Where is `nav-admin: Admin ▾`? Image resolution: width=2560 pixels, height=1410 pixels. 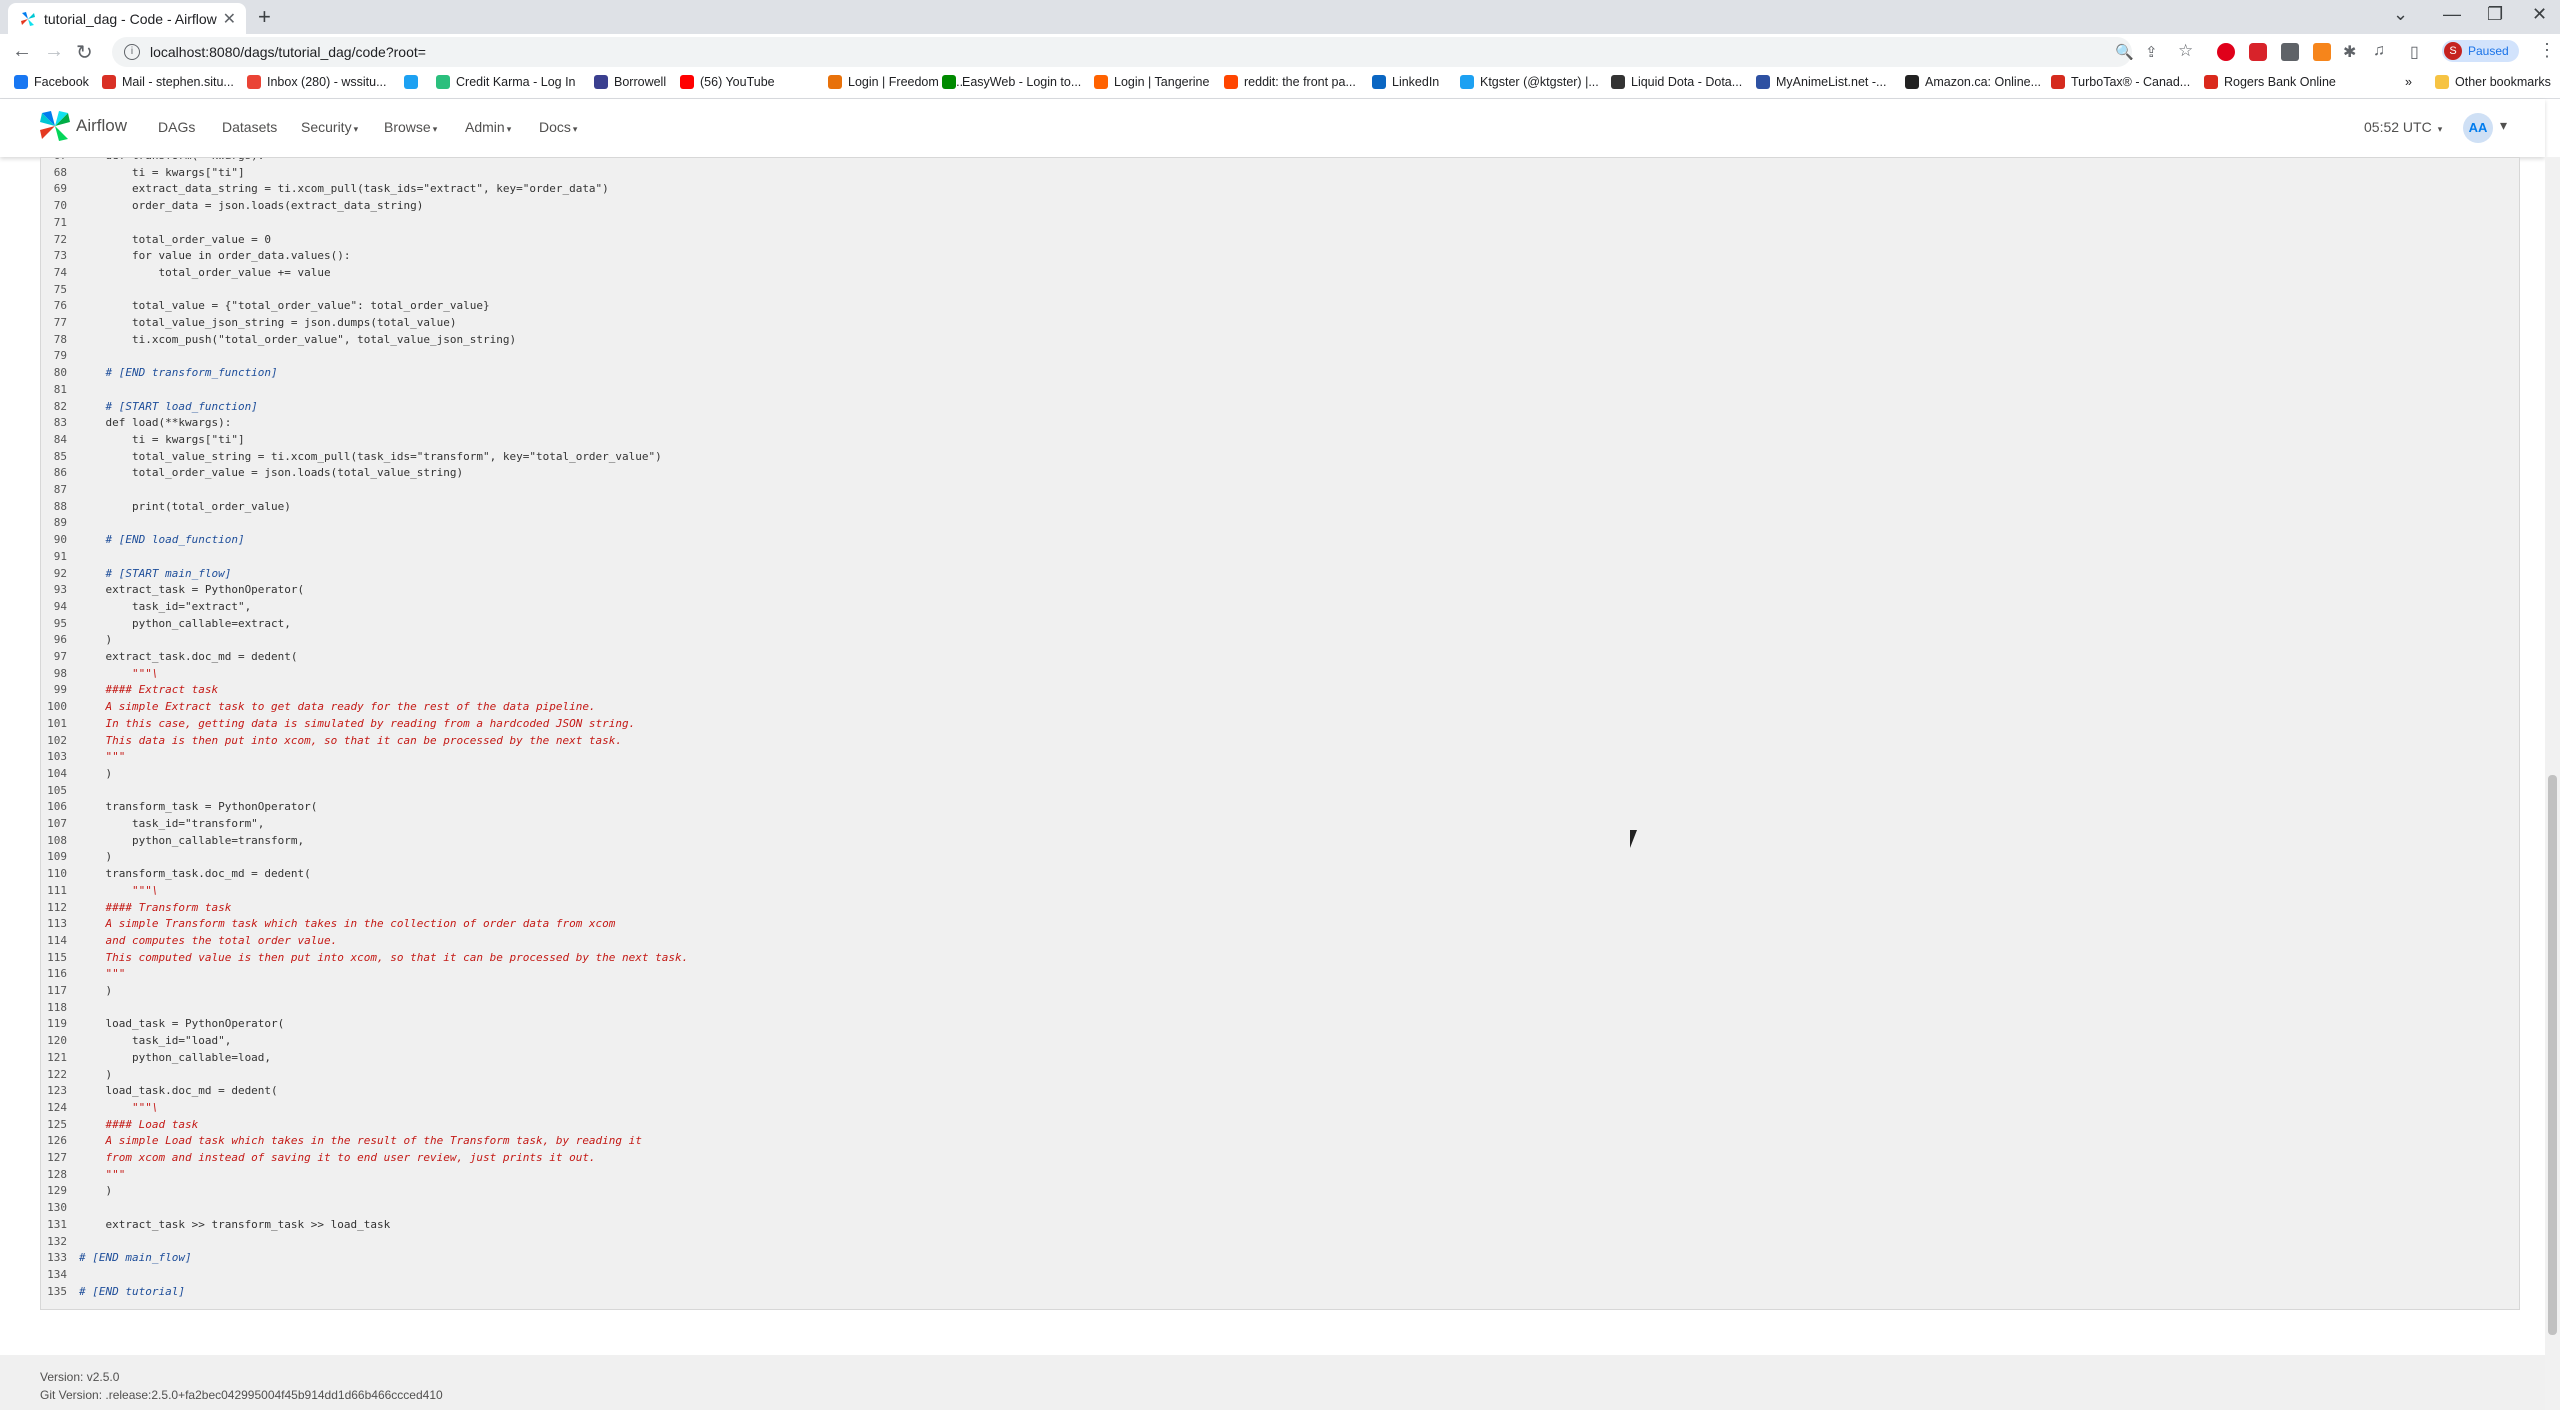 nav-admin: Admin ▾ is located at coordinates (488, 127).